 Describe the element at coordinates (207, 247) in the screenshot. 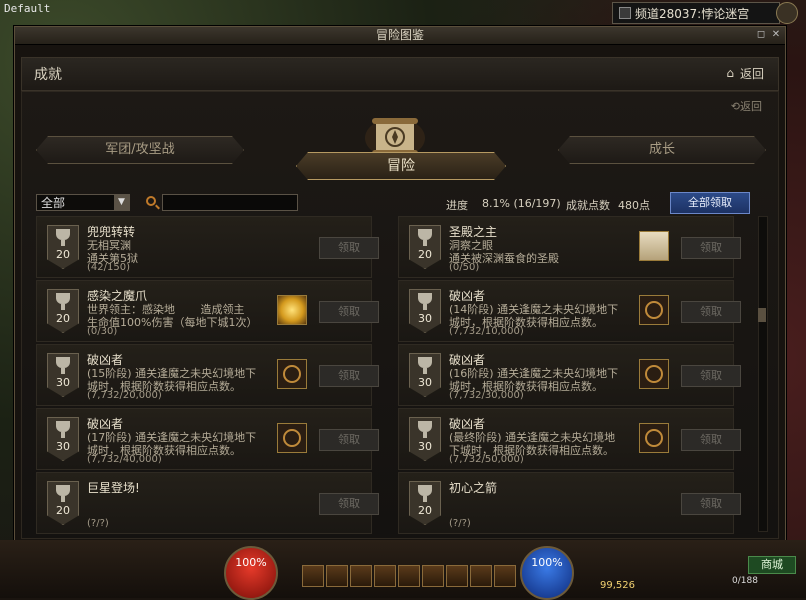

I see `achievement-card: 20 兜兜转转 无相冥渊 通关第5狱 (42/150) 领取` at that location.